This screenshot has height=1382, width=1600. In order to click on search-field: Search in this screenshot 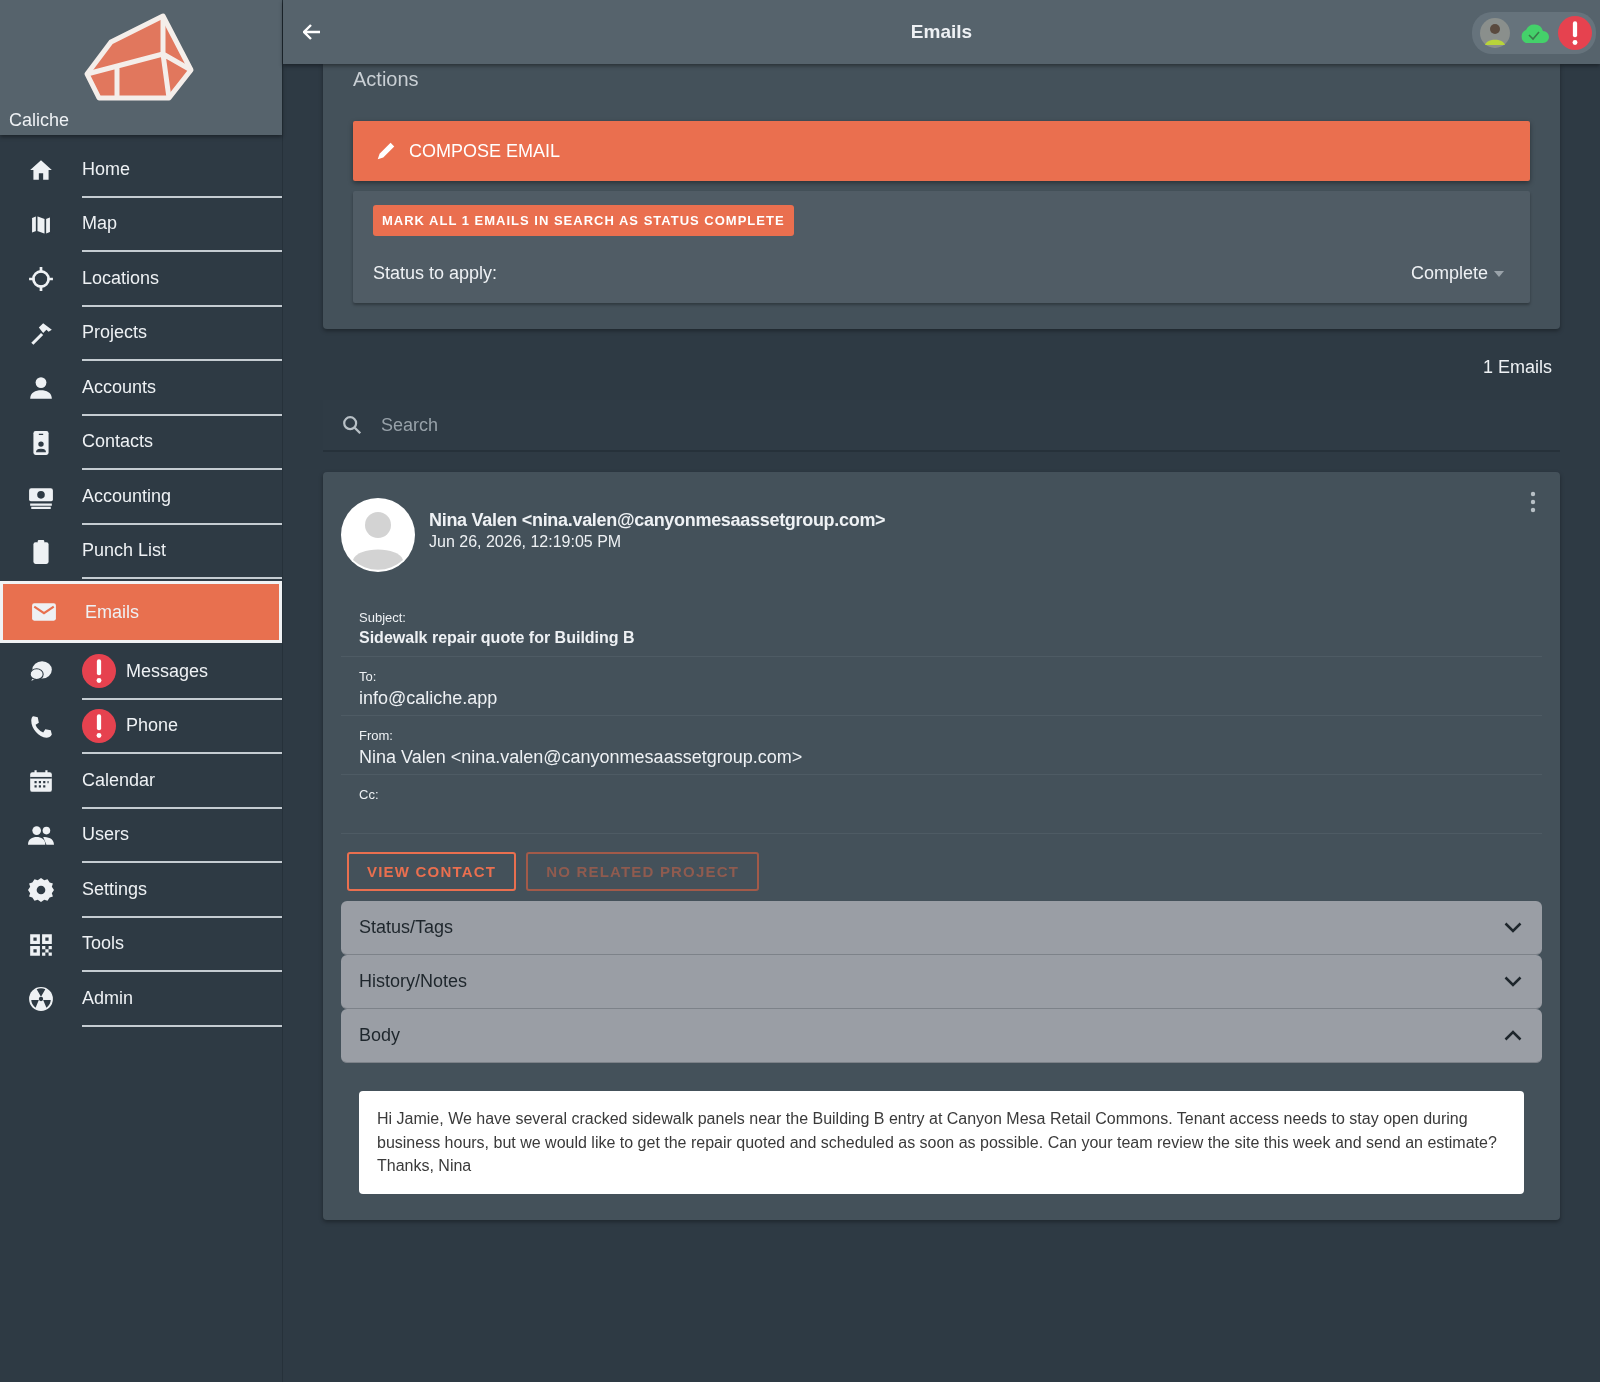, I will do `click(961, 425)`.